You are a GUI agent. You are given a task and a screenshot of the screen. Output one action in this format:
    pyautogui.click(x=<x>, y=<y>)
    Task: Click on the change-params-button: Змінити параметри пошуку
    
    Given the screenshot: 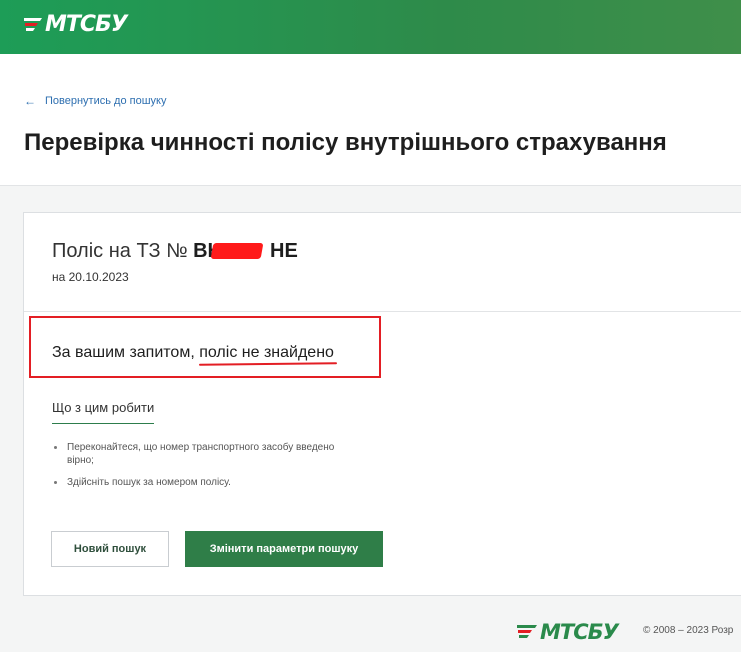 What is the action you would take?
    pyautogui.click(x=284, y=549)
    